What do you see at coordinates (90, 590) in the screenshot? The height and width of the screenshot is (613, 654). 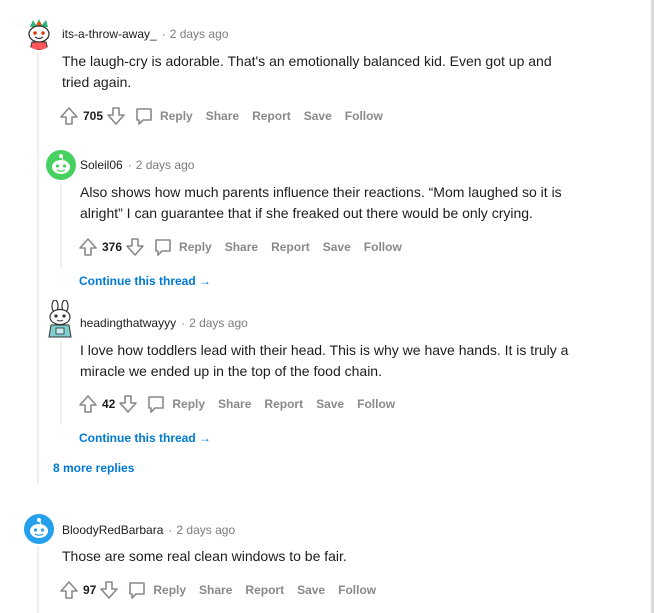 I see `vote-score: 97` at bounding box center [90, 590].